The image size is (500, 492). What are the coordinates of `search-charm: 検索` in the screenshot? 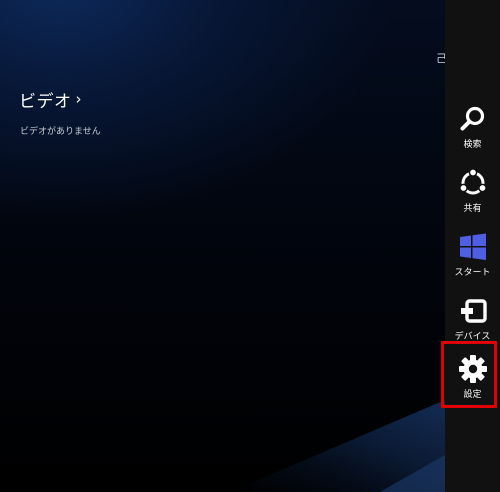 It's located at (472, 126).